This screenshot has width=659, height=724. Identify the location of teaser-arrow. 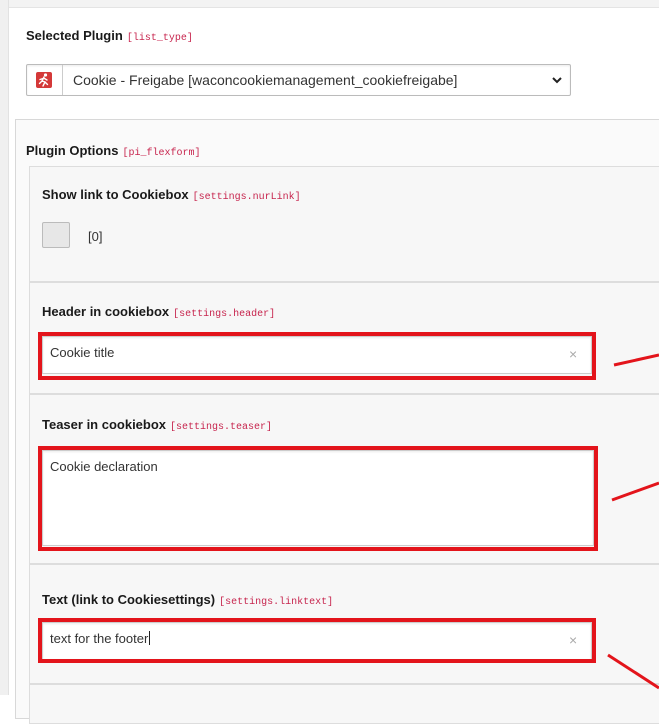
(635, 491).